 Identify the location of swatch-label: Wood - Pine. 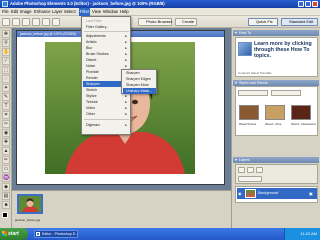
(273, 124).